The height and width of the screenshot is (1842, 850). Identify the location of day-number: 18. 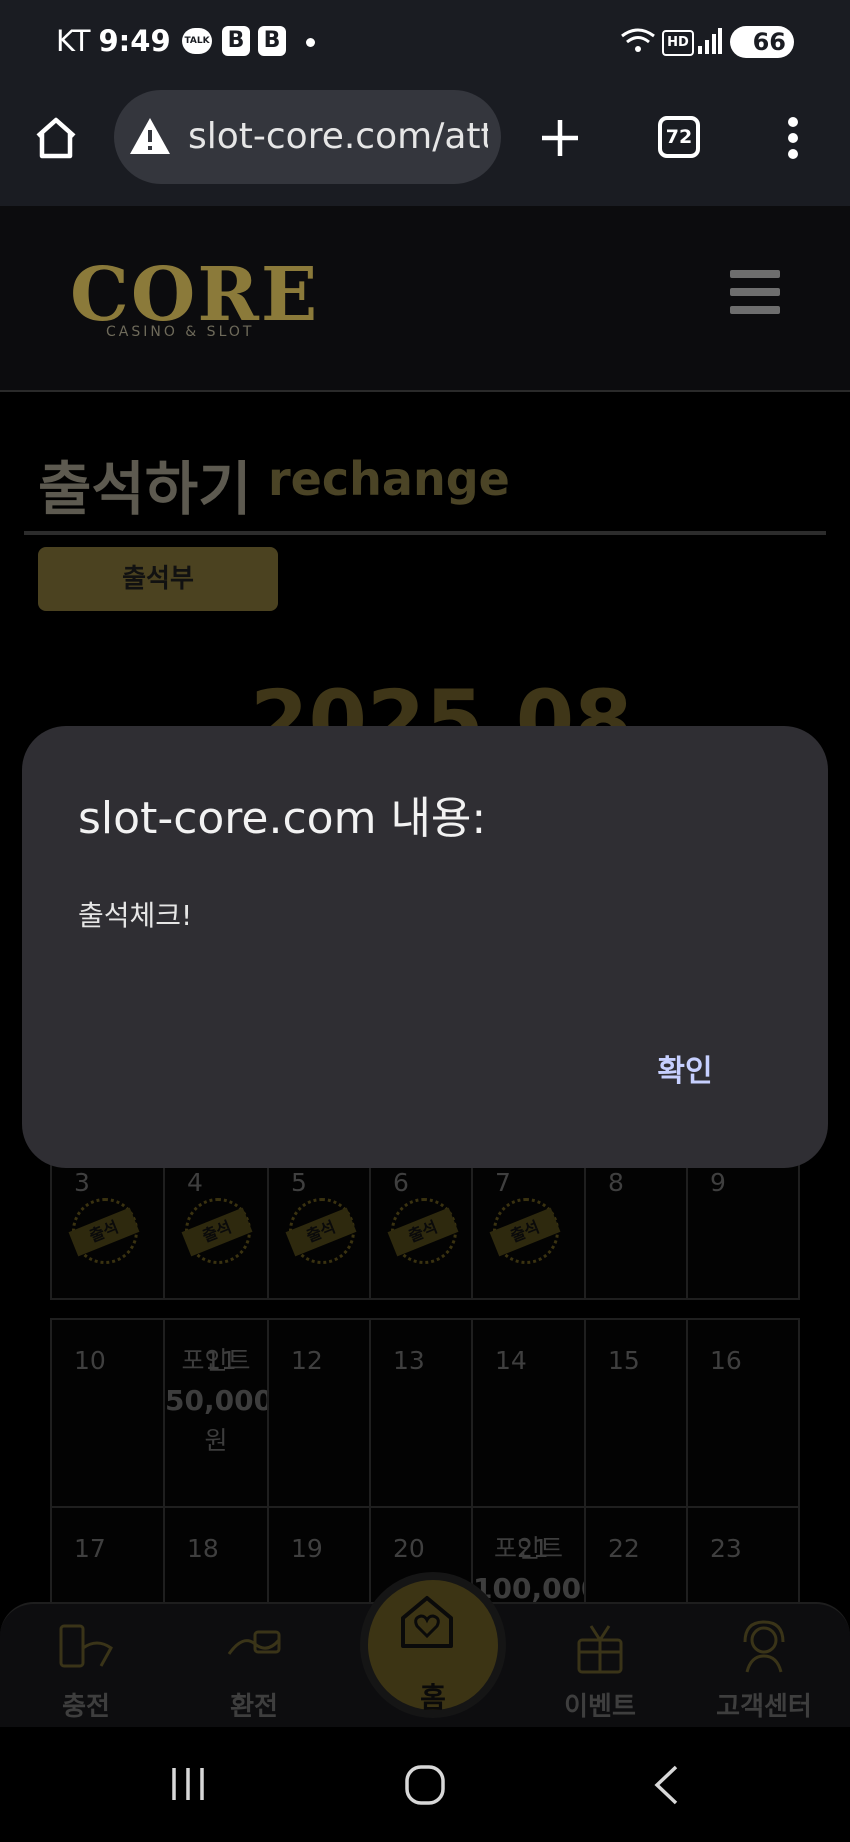
(203, 1548).